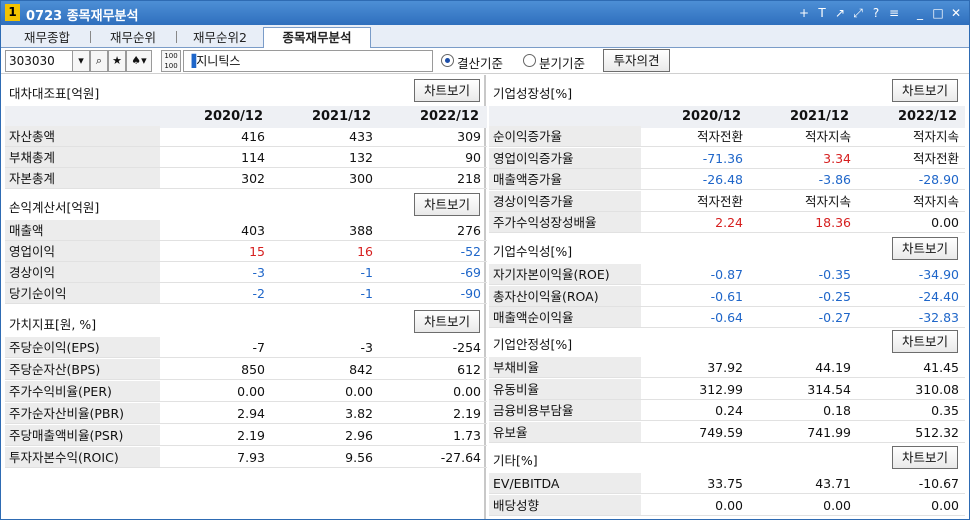  Describe the element at coordinates (834, 296) in the screenshot. I see `cell-value: -0.25` at that location.